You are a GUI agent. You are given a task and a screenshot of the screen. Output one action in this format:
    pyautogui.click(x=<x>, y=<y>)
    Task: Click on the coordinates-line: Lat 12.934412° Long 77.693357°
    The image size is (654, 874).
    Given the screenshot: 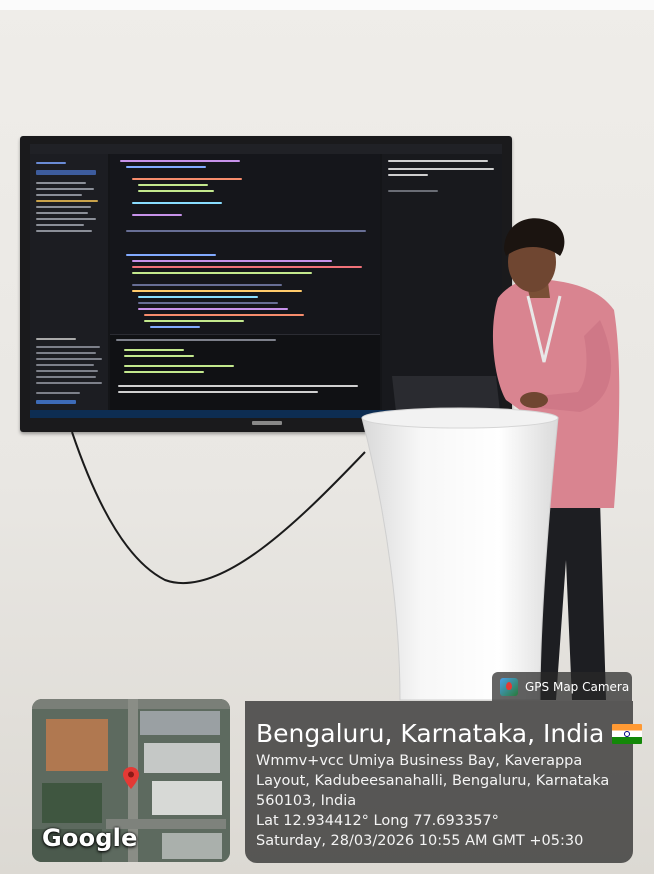 What is the action you would take?
    pyautogui.click(x=377, y=821)
    